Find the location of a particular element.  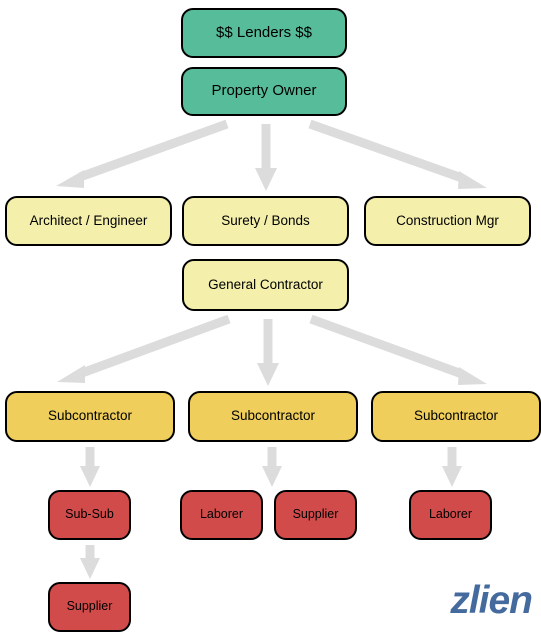

node-lenders-label: $$ Lenders $$ is located at coordinates (264, 32).